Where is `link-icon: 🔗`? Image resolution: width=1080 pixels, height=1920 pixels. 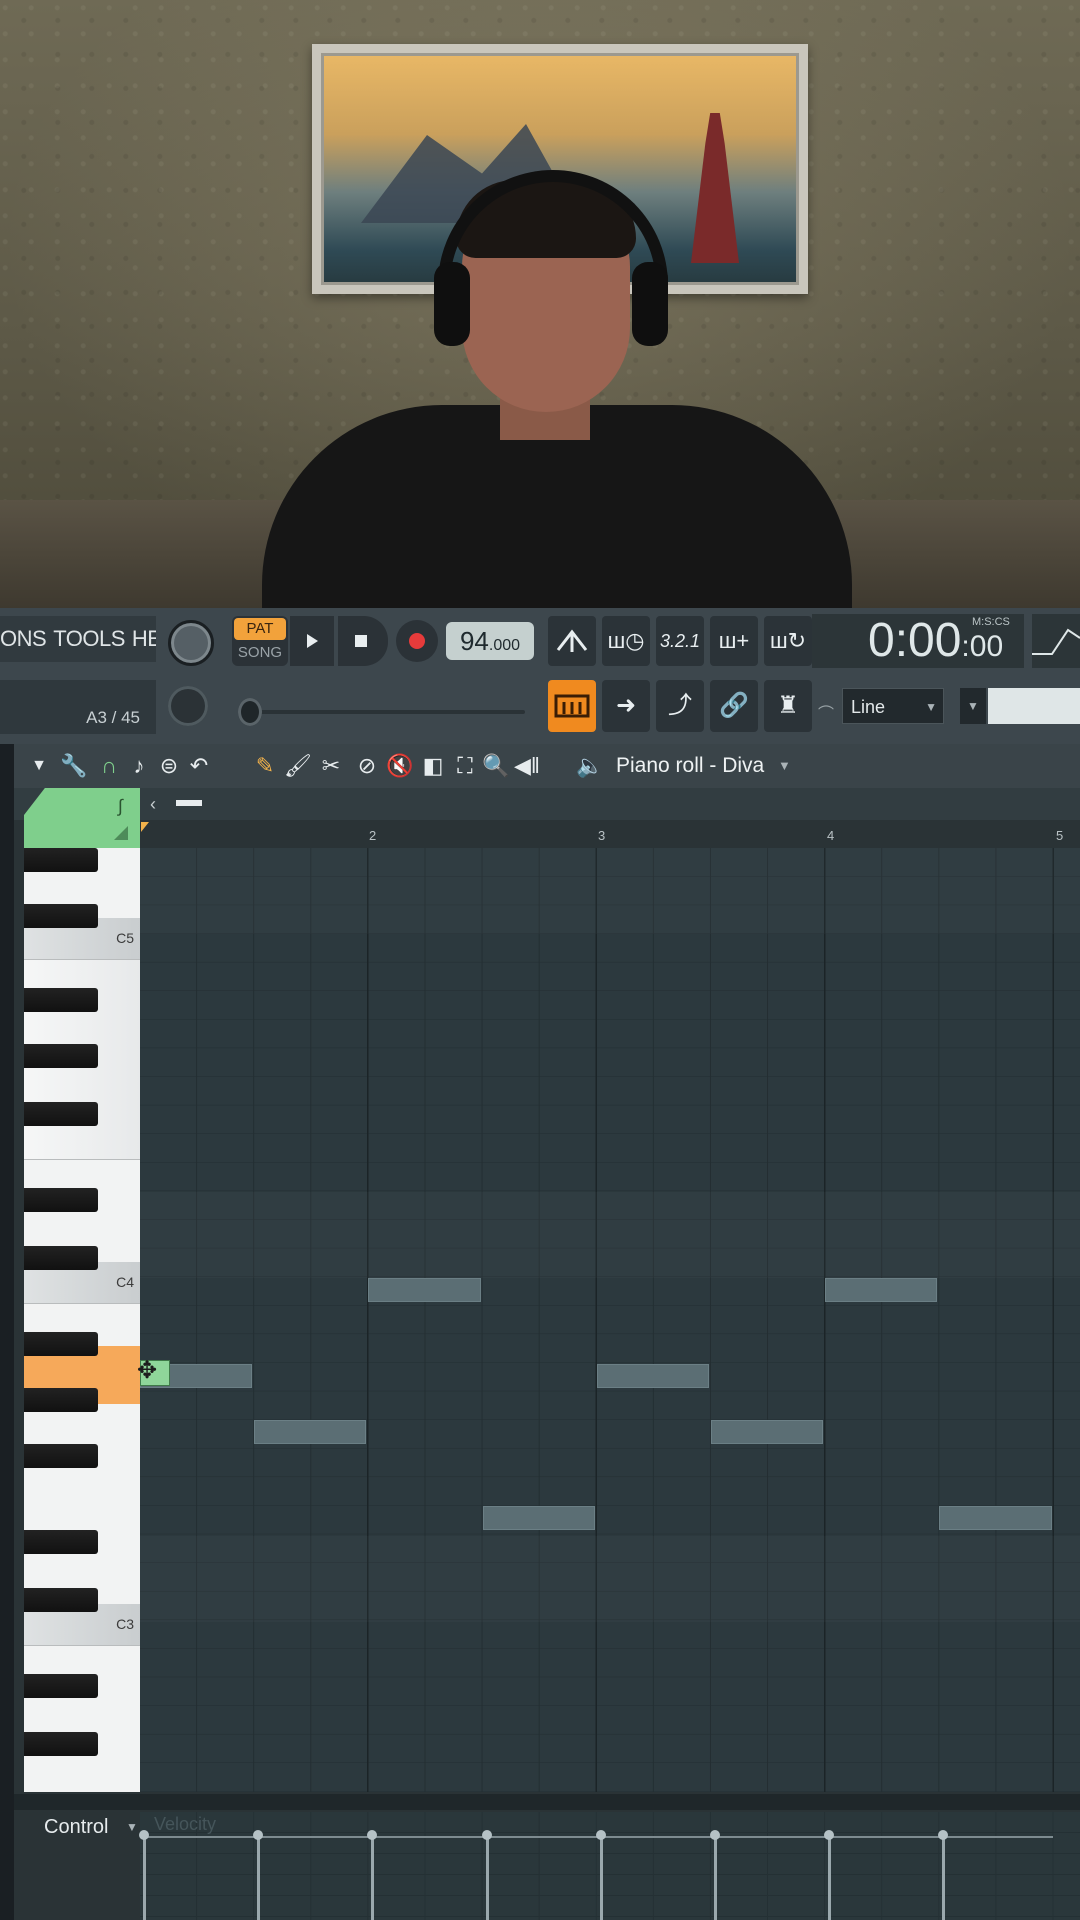
link-icon: 🔗 is located at coordinates (734, 705).